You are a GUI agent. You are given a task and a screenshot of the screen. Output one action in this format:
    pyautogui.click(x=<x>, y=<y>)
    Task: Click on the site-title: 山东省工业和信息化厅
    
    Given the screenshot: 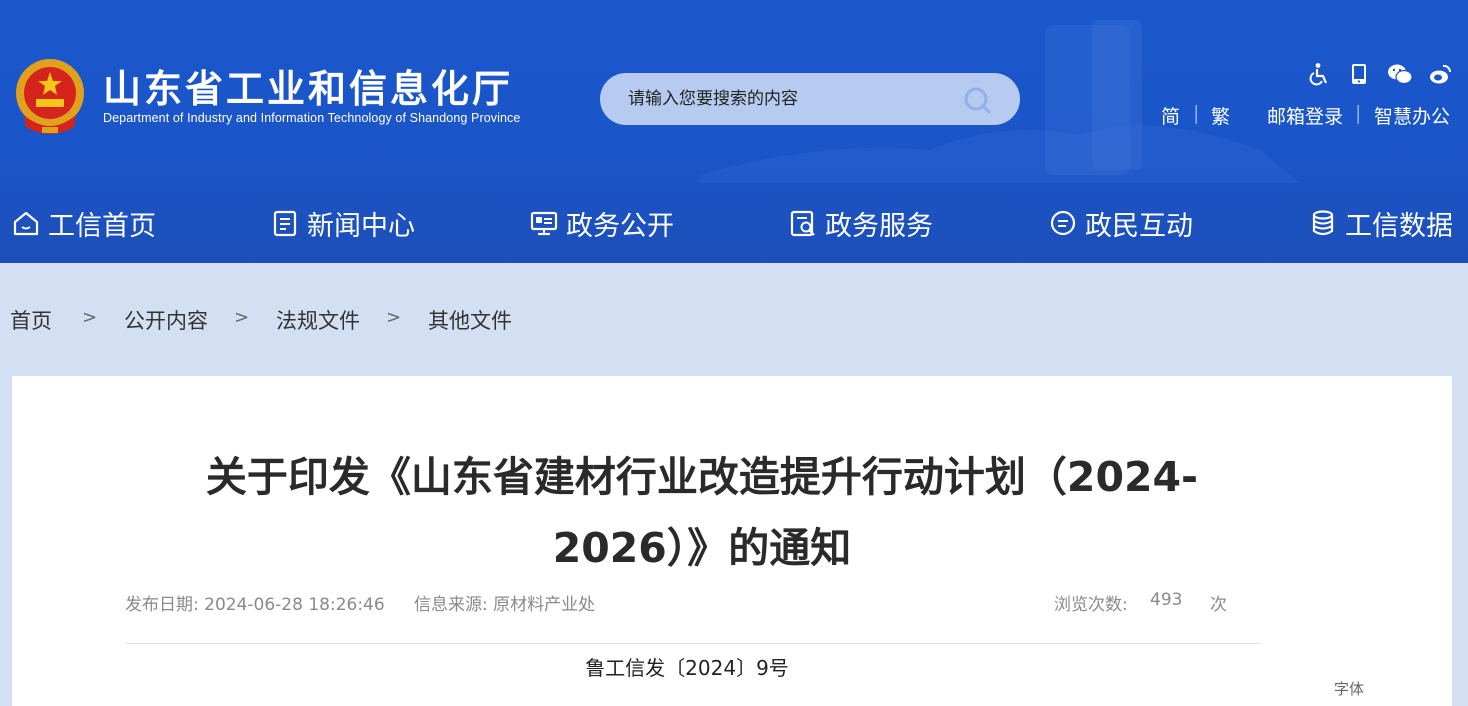 What is the action you would take?
    pyautogui.click(x=308, y=89)
    